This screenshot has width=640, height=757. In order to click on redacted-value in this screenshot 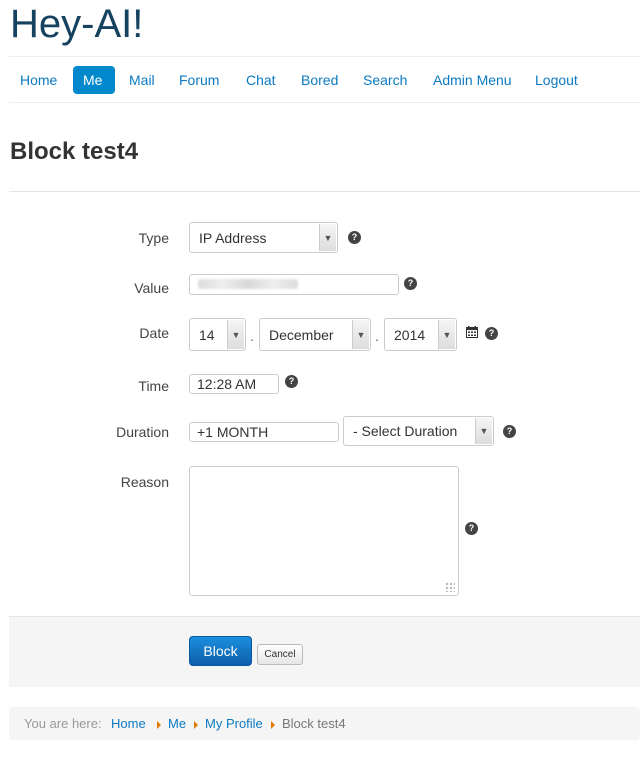, I will do `click(248, 284)`.